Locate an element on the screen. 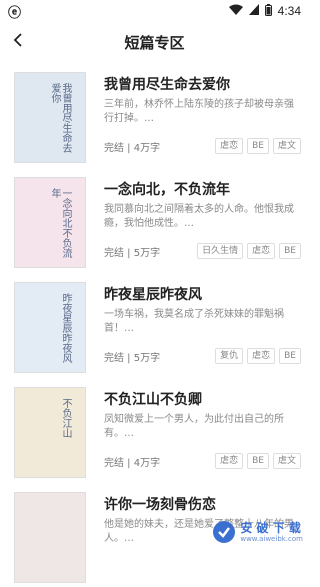  tag-list: 复仇 虐恋 BE is located at coordinates (258, 356).